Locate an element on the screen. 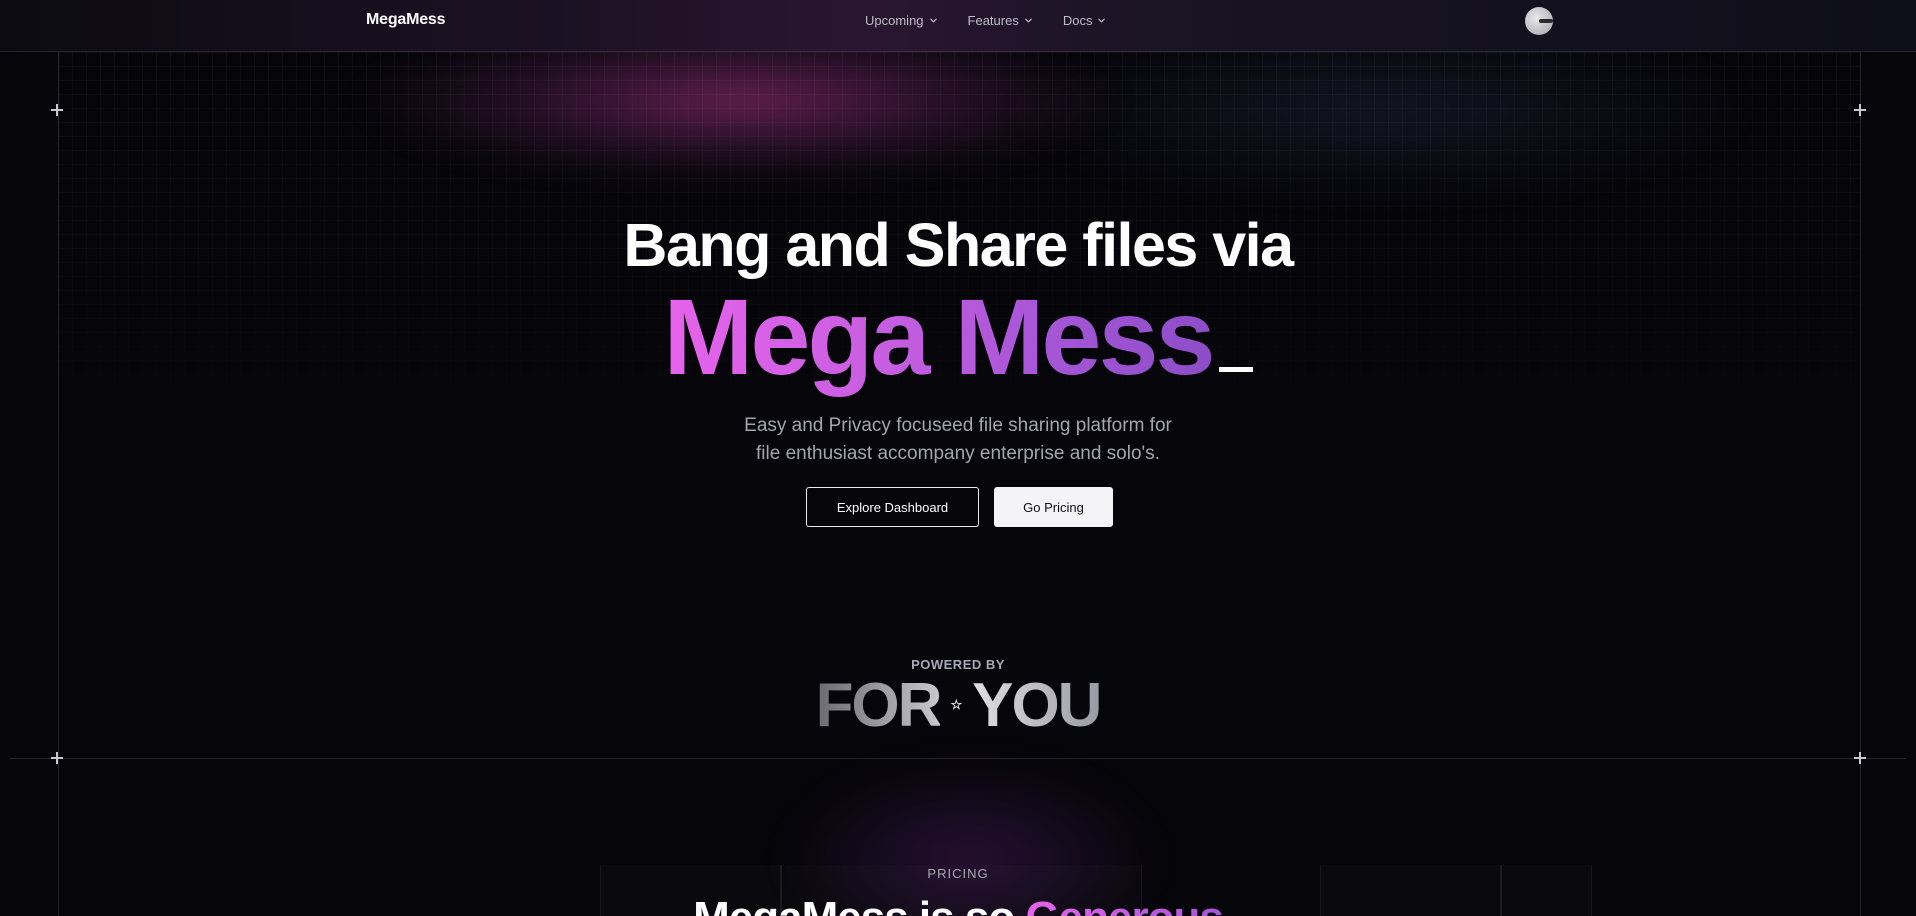 This screenshot has width=1916, height=916. explore-dashboard-button: Explore Dashboard is located at coordinates (892, 507).